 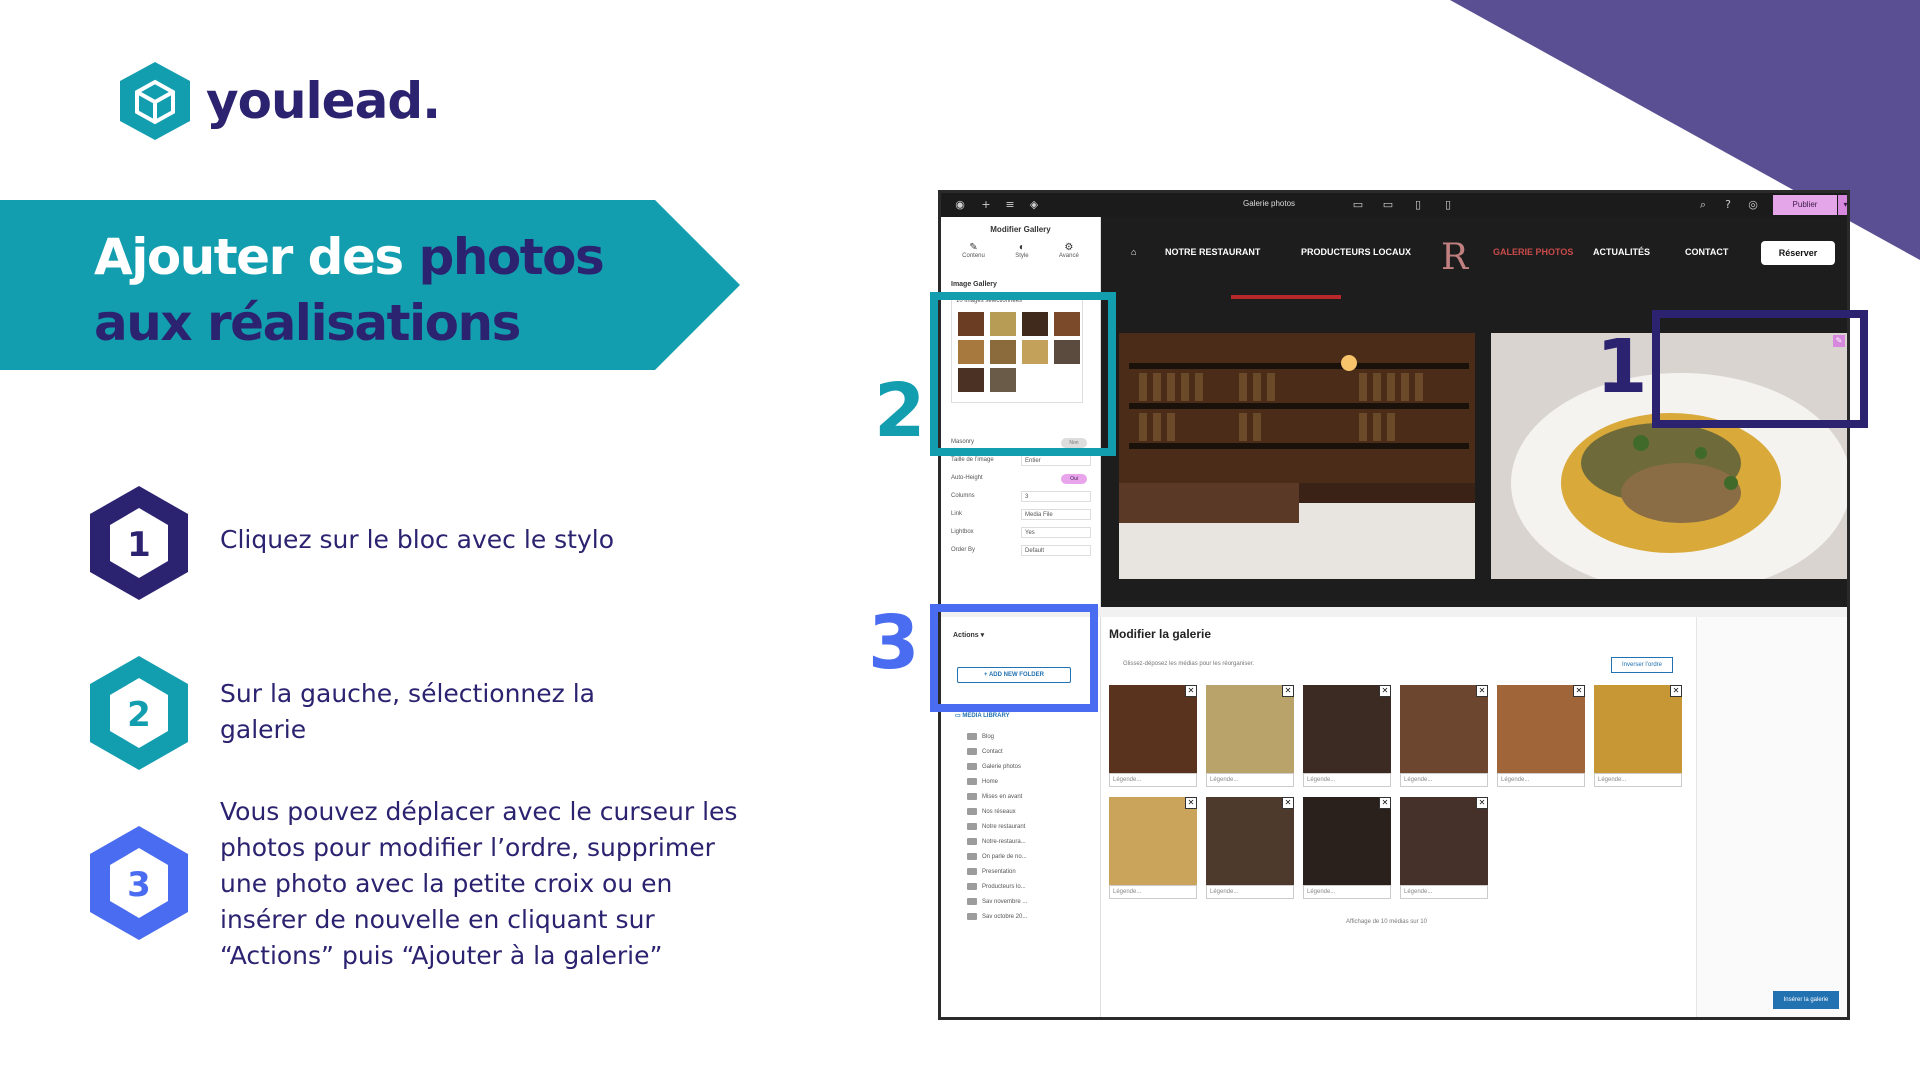 I want to click on folder-item: Notre restaurant, so click(x=997, y=826).